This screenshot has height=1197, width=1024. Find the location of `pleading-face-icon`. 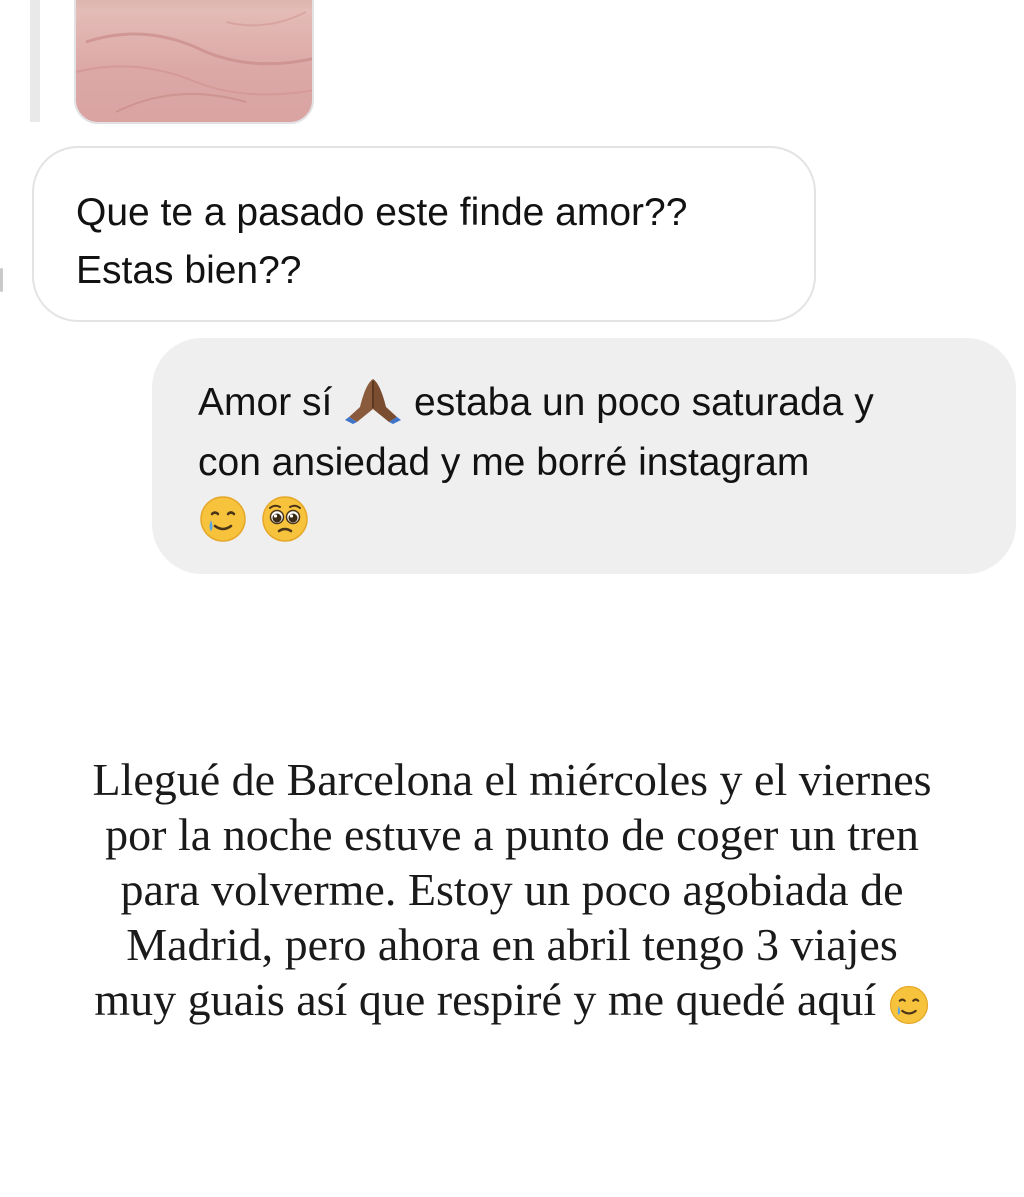

pleading-face-icon is located at coordinates (285, 521).